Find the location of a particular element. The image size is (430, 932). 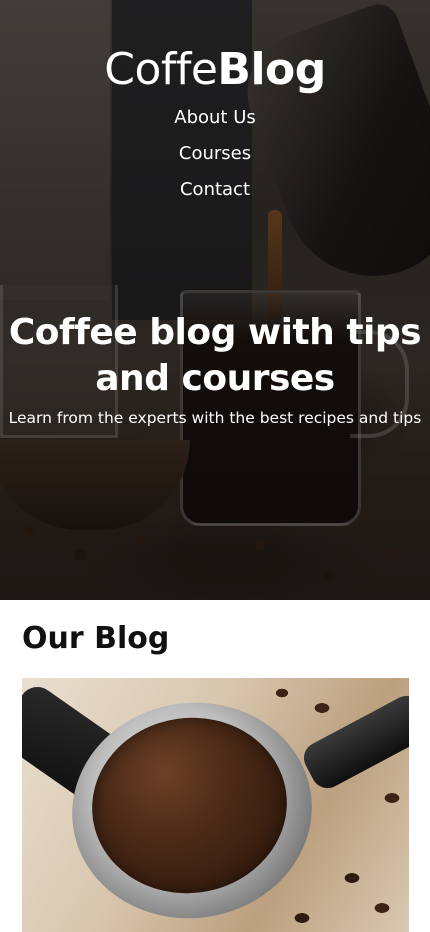

main-navigation: About Us Courses Contact is located at coordinates (215, 154).